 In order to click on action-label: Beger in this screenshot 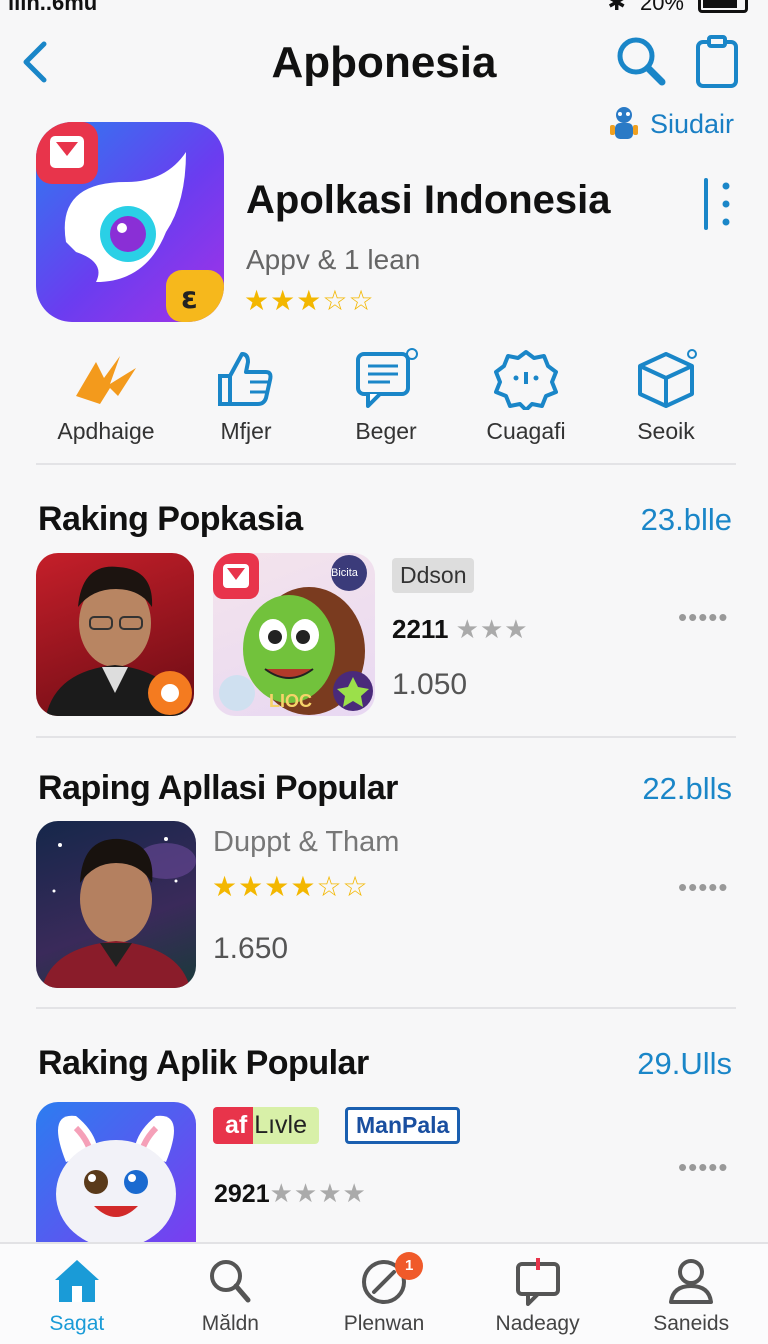, I will do `click(386, 431)`.